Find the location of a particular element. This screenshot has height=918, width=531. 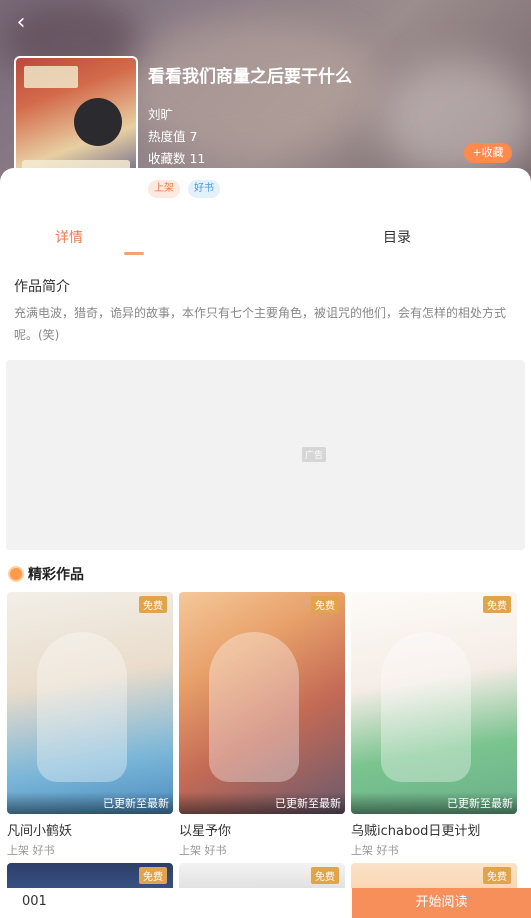

ad-label: 广告 is located at coordinates (314, 454).